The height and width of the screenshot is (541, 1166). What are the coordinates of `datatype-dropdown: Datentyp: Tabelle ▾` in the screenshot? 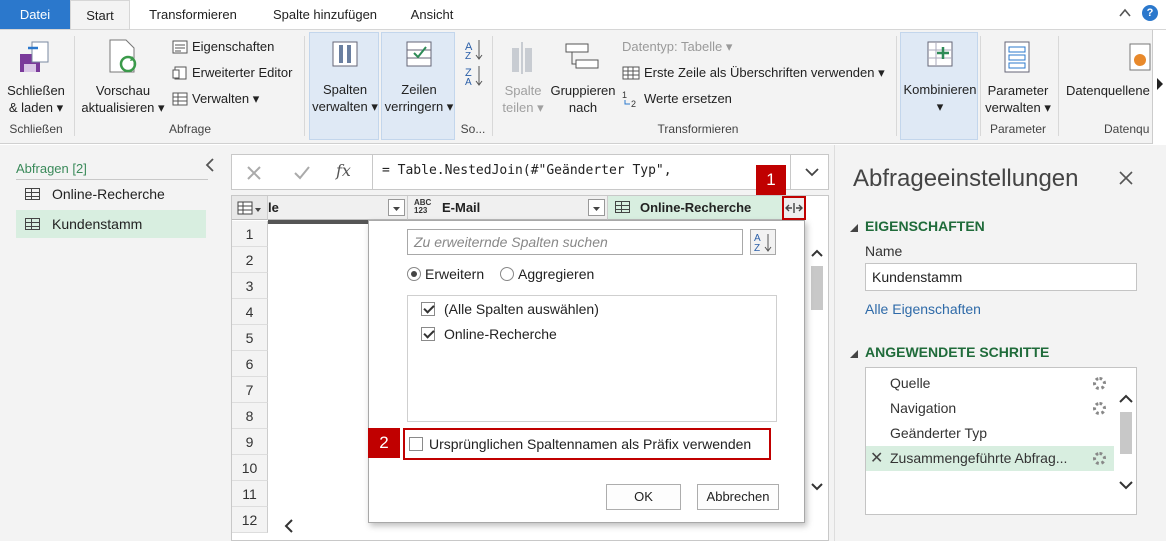 It's located at (677, 47).